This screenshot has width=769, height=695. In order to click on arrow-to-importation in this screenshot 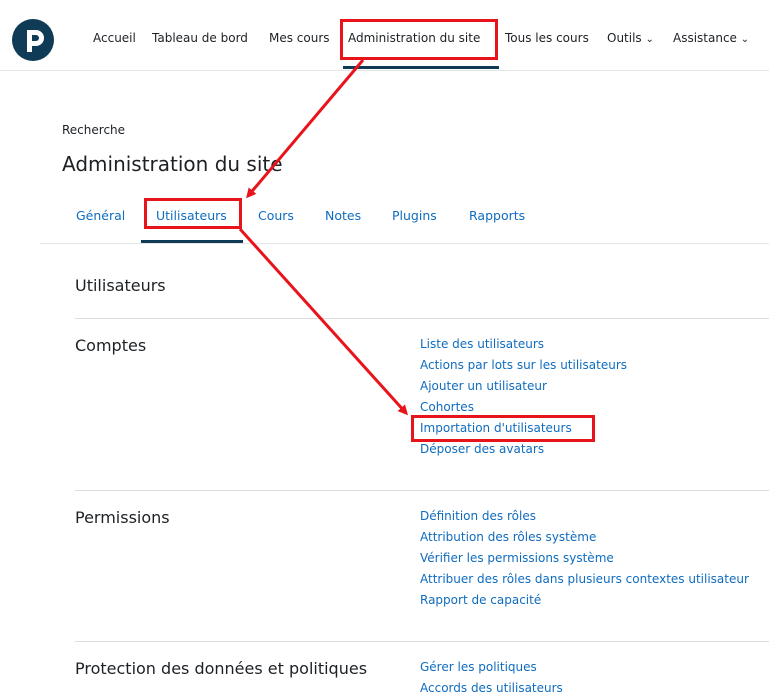, I will do `click(323, 321)`.